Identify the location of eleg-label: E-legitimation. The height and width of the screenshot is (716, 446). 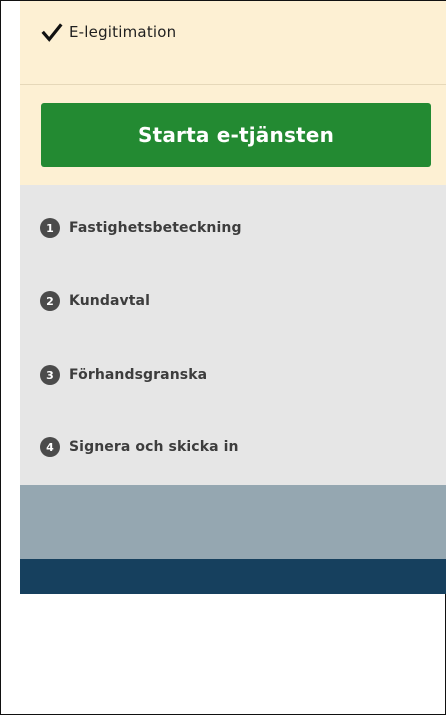
(123, 32).